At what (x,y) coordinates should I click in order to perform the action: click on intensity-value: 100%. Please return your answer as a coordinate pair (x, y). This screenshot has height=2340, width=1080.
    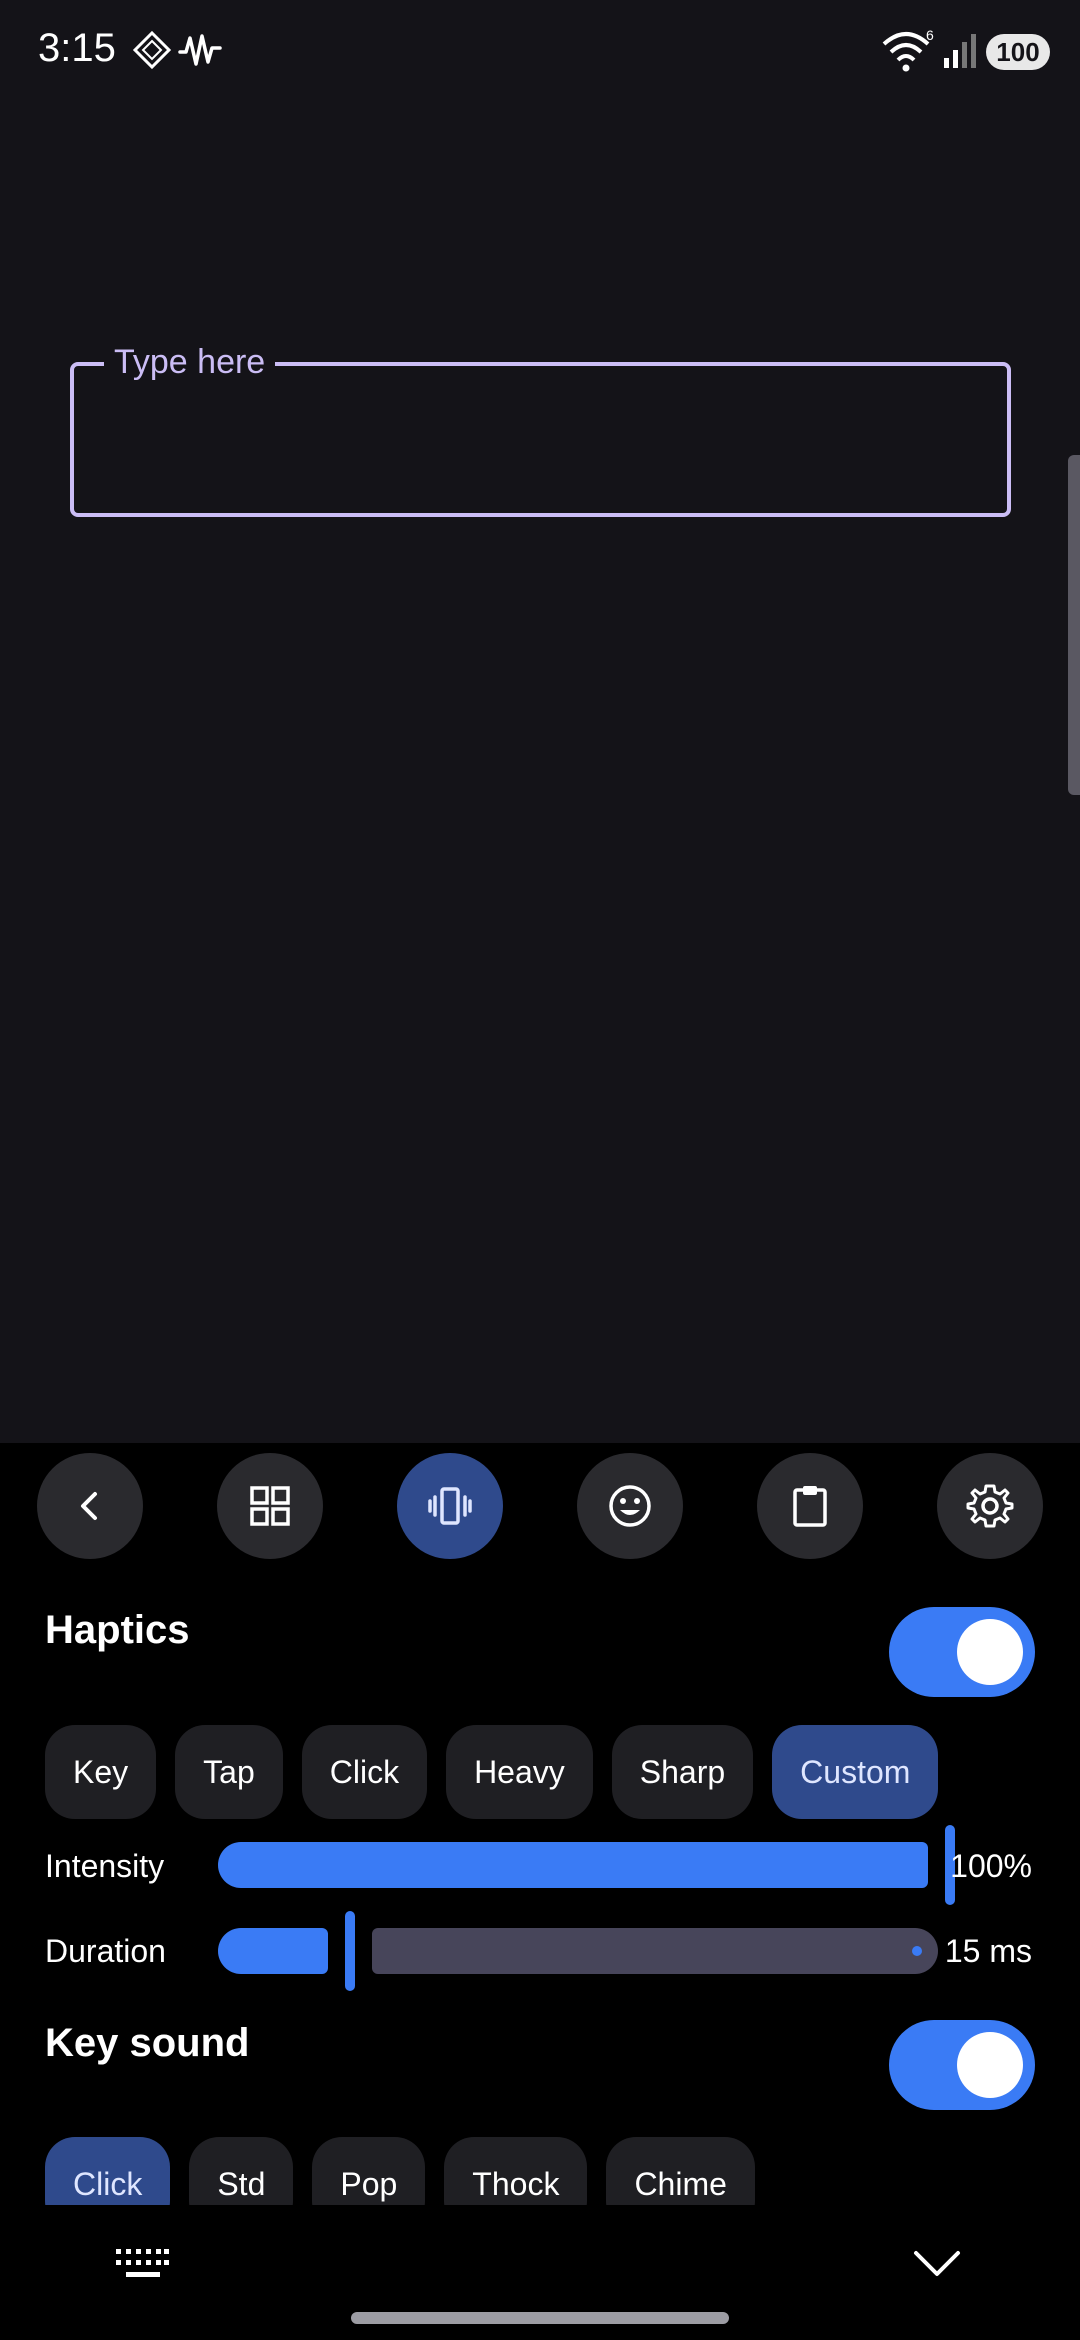
    Looking at the image, I should click on (991, 1866).